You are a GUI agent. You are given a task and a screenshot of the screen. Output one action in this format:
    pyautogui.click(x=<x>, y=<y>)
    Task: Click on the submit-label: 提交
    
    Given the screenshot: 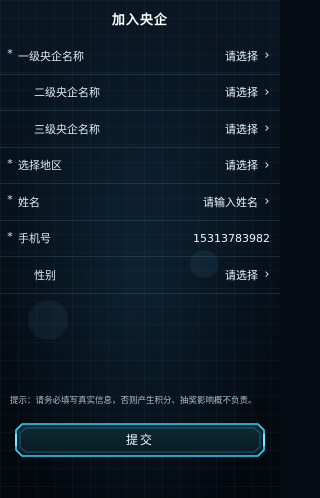 What is the action you would take?
    pyautogui.click(x=139, y=440)
    